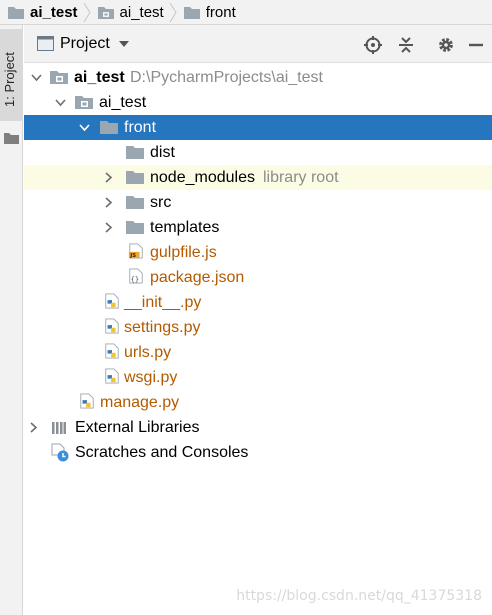  I want to click on tree-node-label: settings.py, so click(162, 327).